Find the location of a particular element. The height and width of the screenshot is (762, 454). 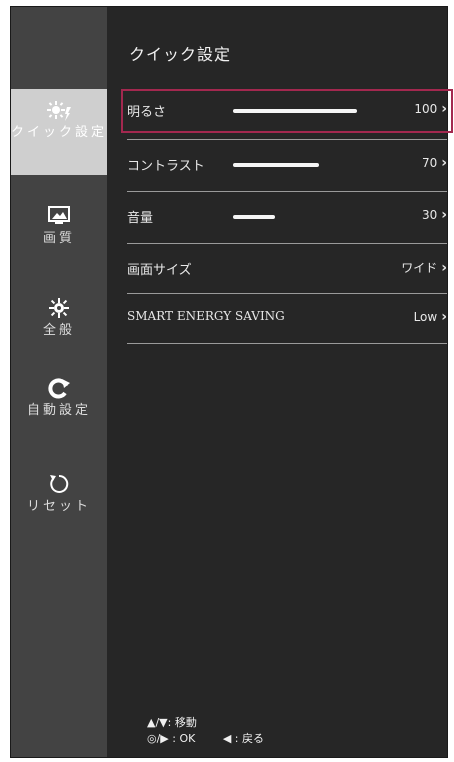

setting-row-brightness: 明るさ 100 › is located at coordinates (287, 111).